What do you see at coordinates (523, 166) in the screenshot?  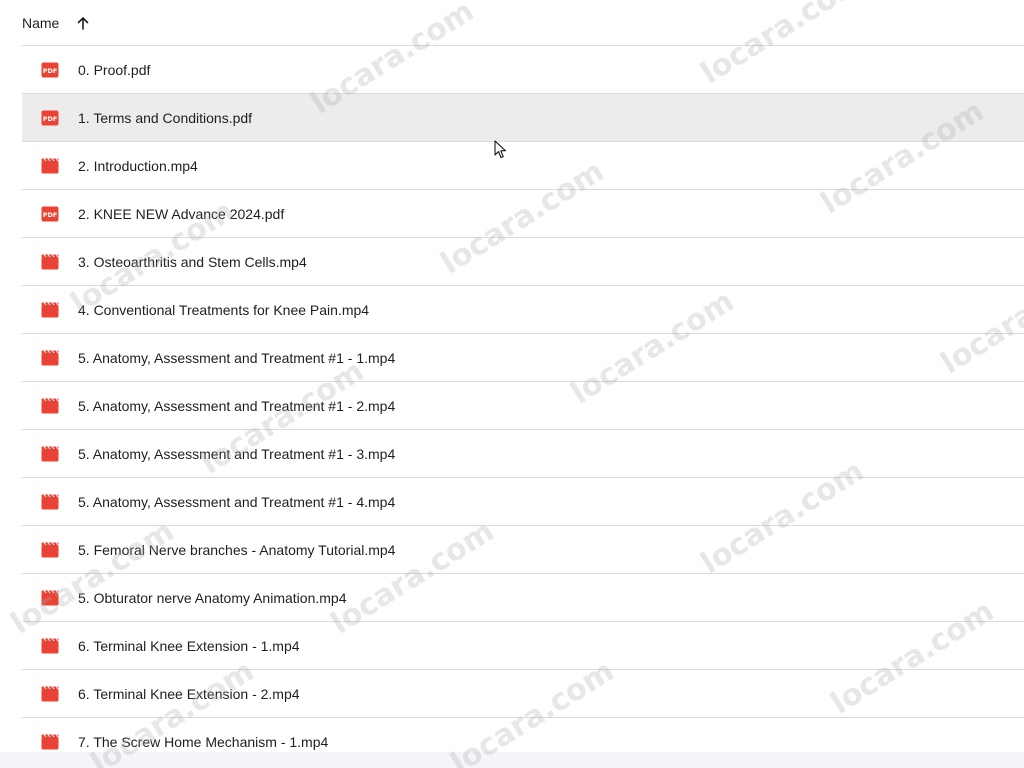 I see `file-row: 2. Introduction.mp4` at bounding box center [523, 166].